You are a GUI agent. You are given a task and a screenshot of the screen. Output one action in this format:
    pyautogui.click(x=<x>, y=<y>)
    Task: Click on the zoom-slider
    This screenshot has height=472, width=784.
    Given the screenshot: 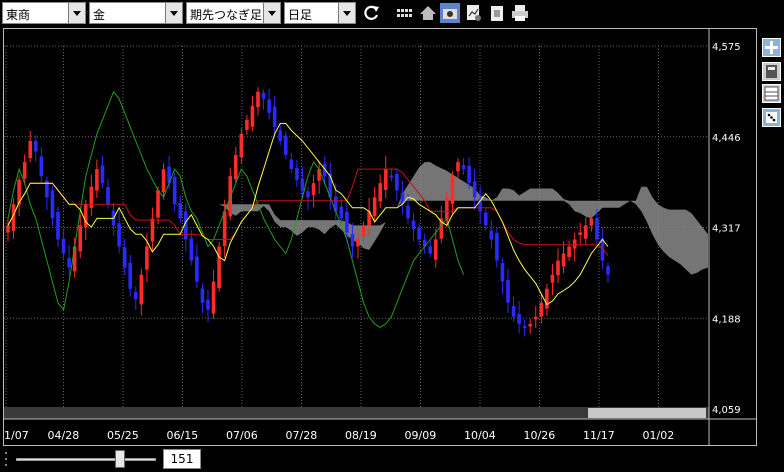 What is the action you would take?
    pyautogui.click(x=88, y=459)
    